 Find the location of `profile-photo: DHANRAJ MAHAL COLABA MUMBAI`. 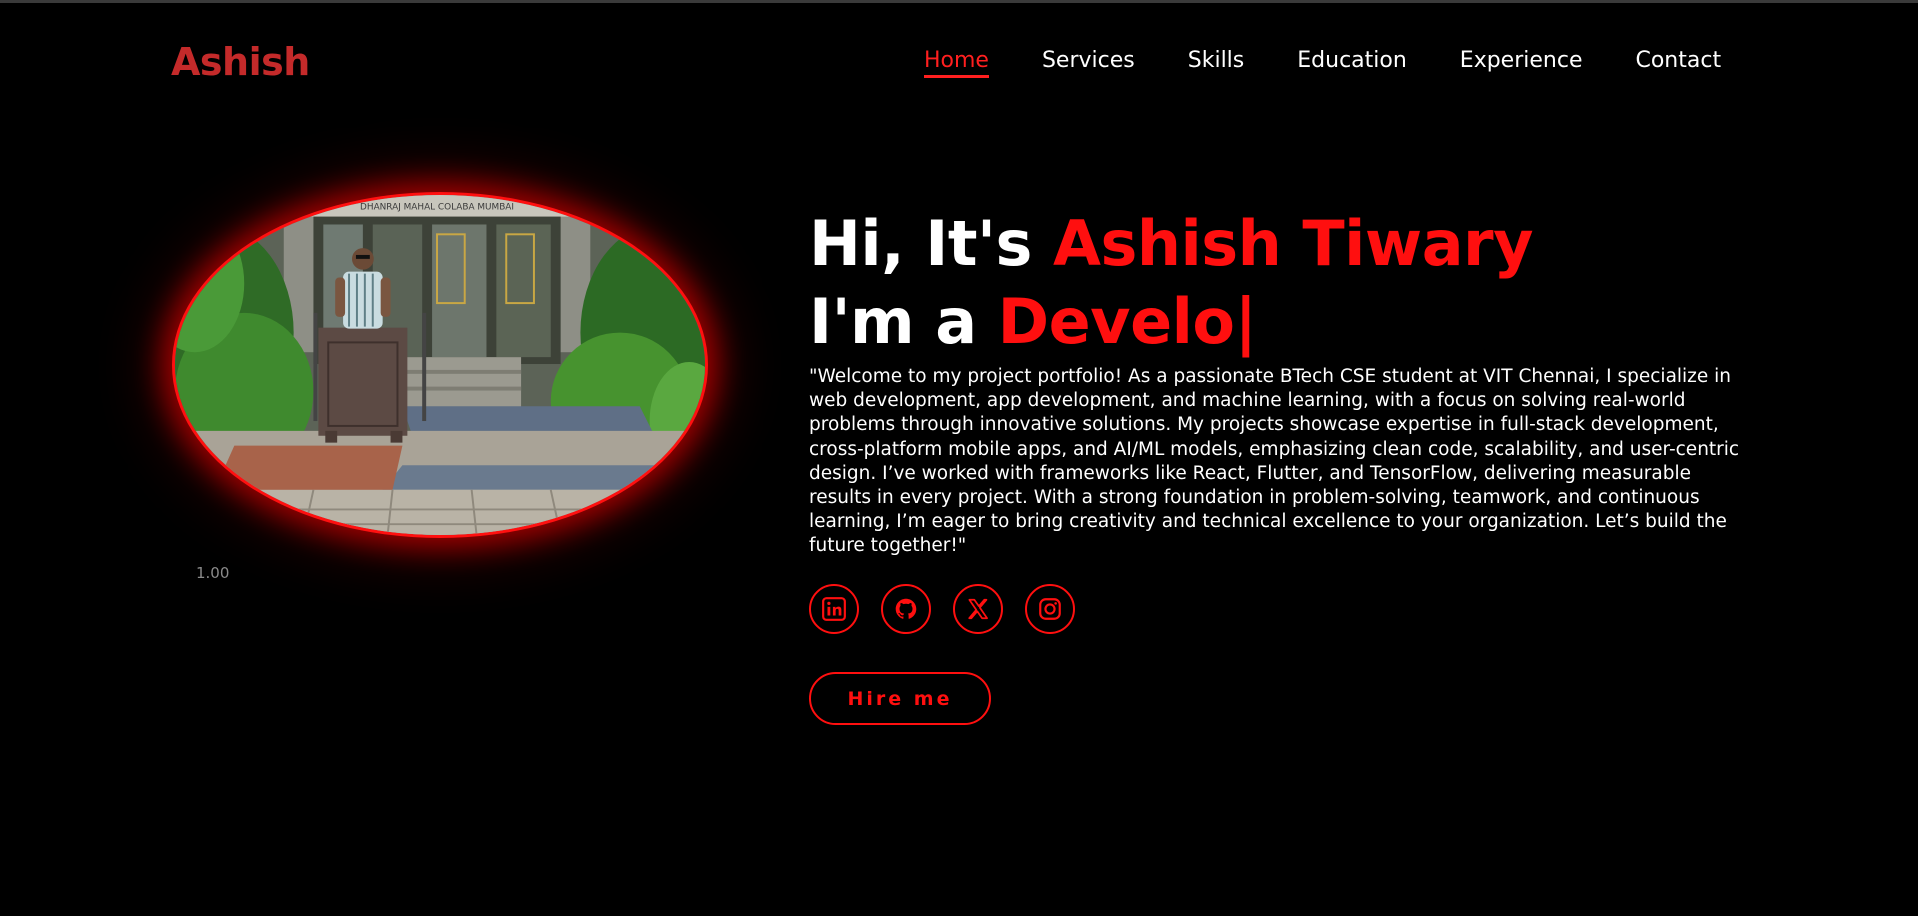

profile-photo: DHANRAJ MAHAL COLABA MUMBAI is located at coordinates (440, 365).